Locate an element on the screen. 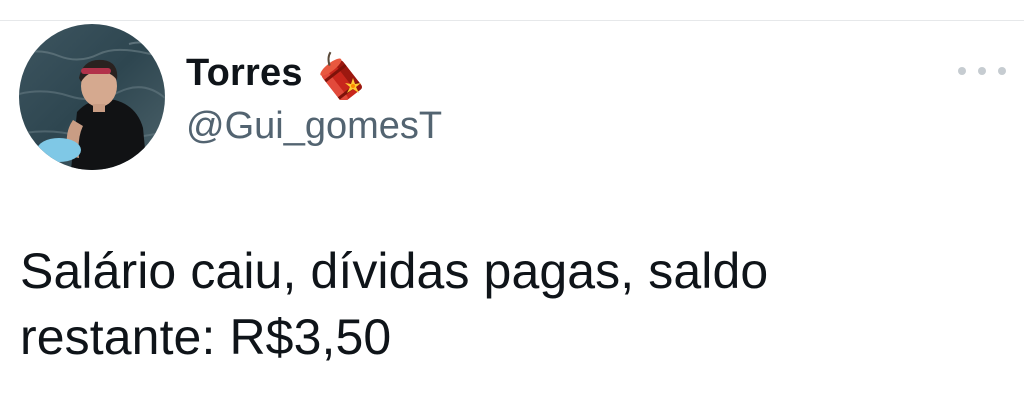 Image resolution: width=1024 pixels, height=407 pixels. user-handle: @Gui_gomesT is located at coordinates (314, 126).